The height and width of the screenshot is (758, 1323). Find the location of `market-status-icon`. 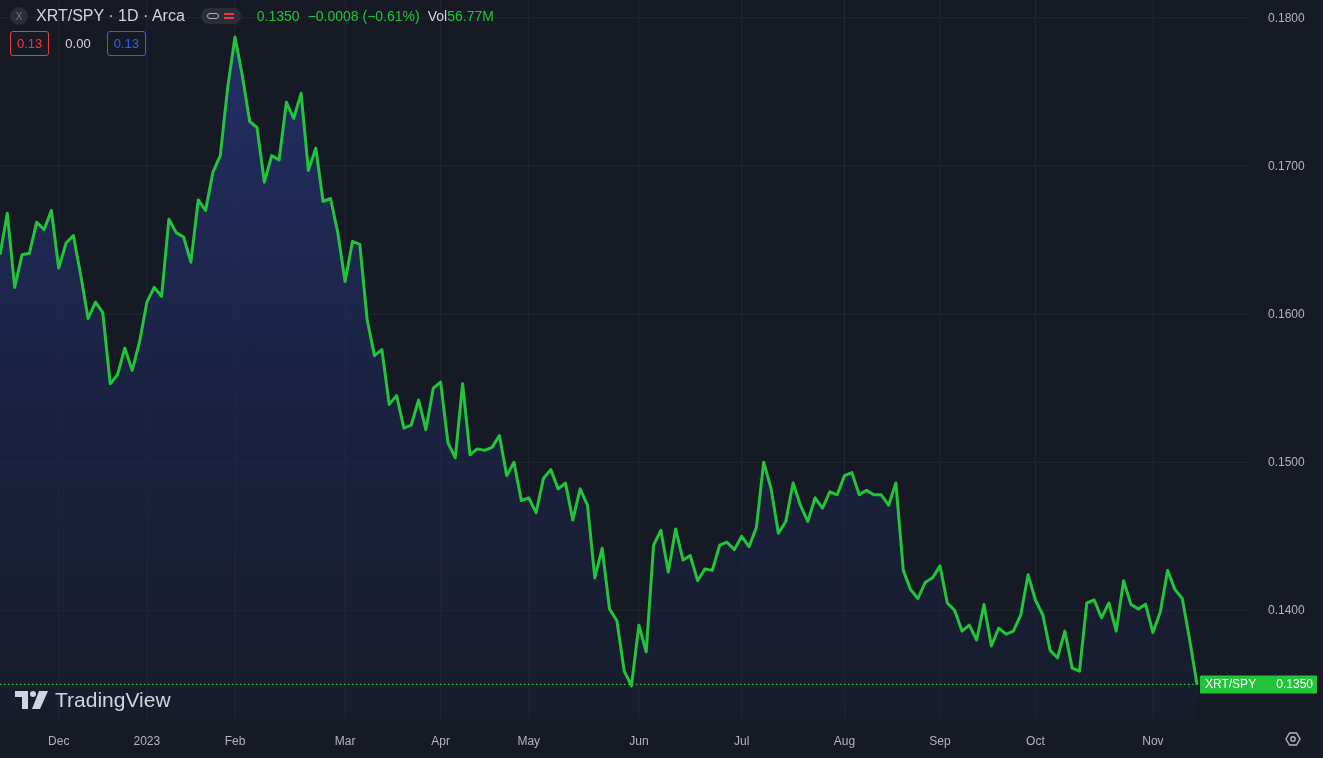

market-status-icon is located at coordinates (212, 16).